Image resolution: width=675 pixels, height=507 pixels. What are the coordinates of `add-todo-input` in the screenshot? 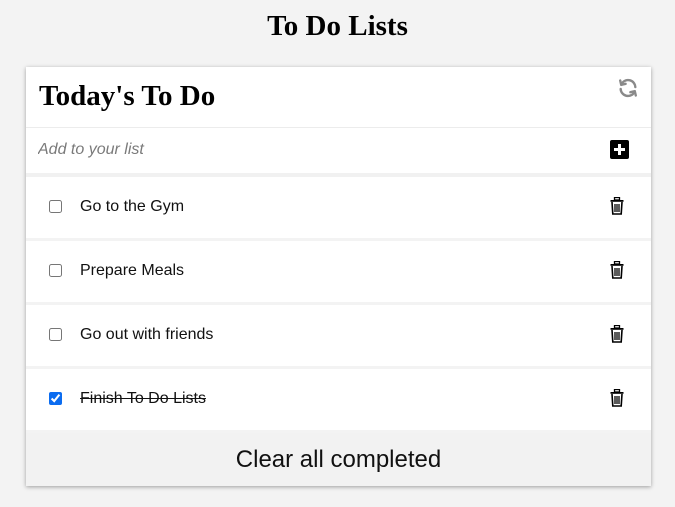 It's located at (308, 150).